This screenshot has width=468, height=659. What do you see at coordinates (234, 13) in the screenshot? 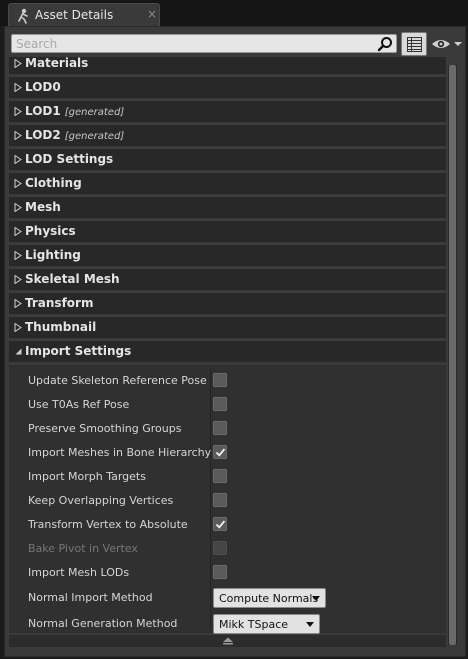
I see `tab-strip: Asset Details ×` at bounding box center [234, 13].